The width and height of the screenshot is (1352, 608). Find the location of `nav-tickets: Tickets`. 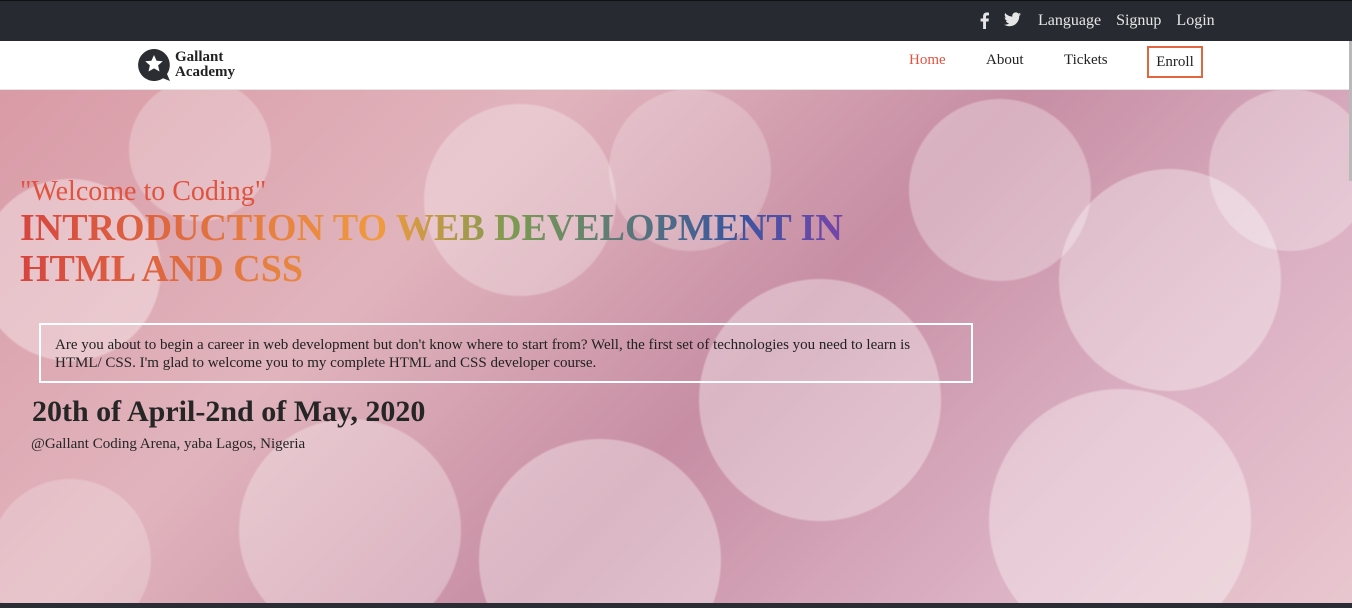

nav-tickets: Tickets is located at coordinates (1086, 60).